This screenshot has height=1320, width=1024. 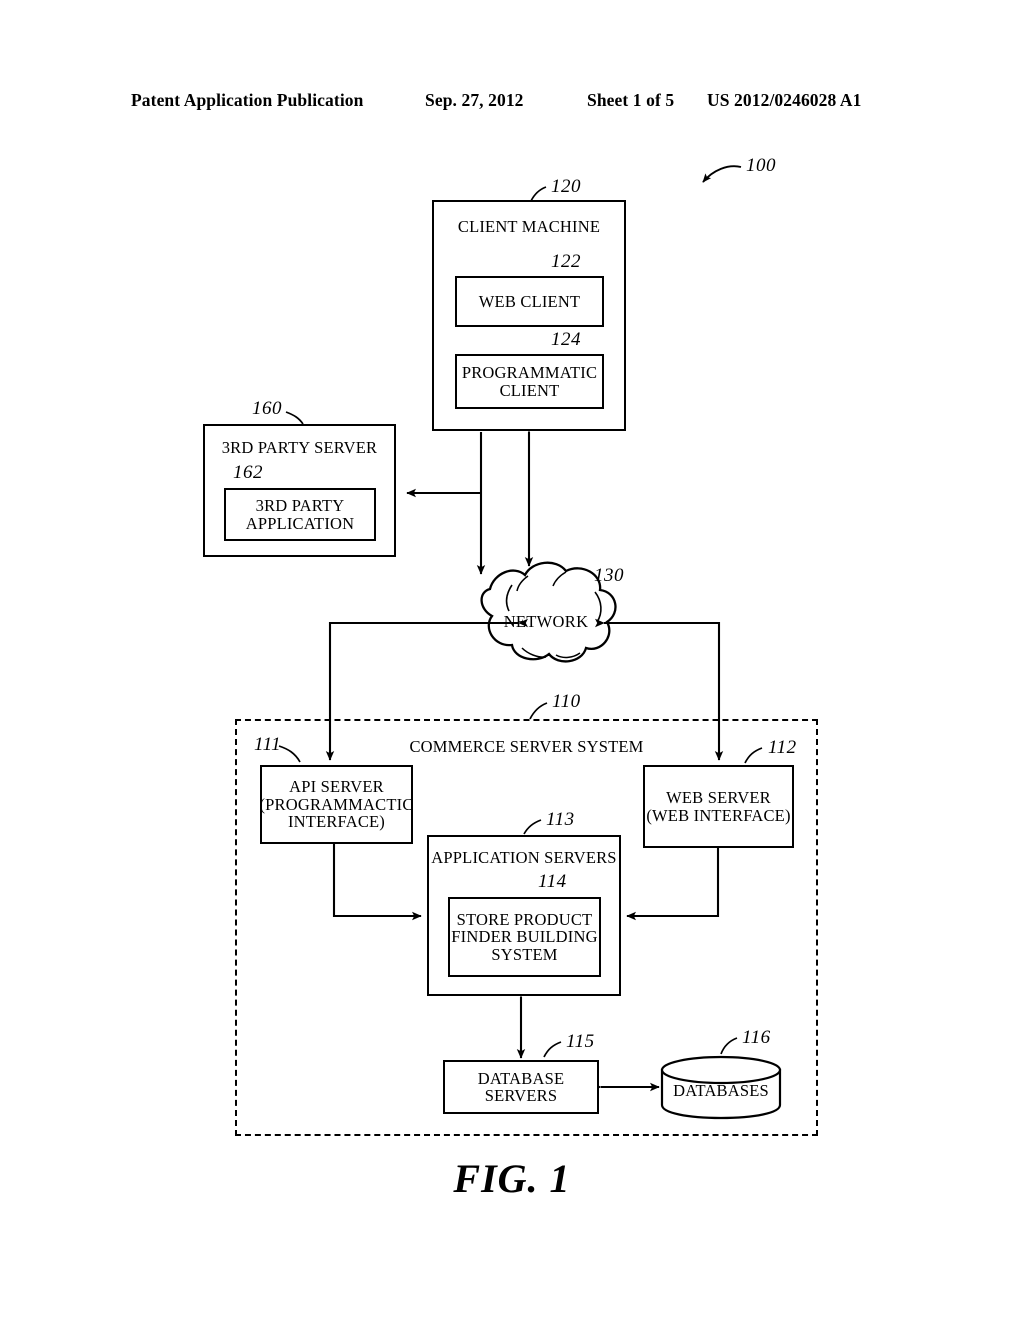 What do you see at coordinates (299, 447) in the screenshot?
I see `third-party-server-label: 3RD PARTY SERVER` at bounding box center [299, 447].